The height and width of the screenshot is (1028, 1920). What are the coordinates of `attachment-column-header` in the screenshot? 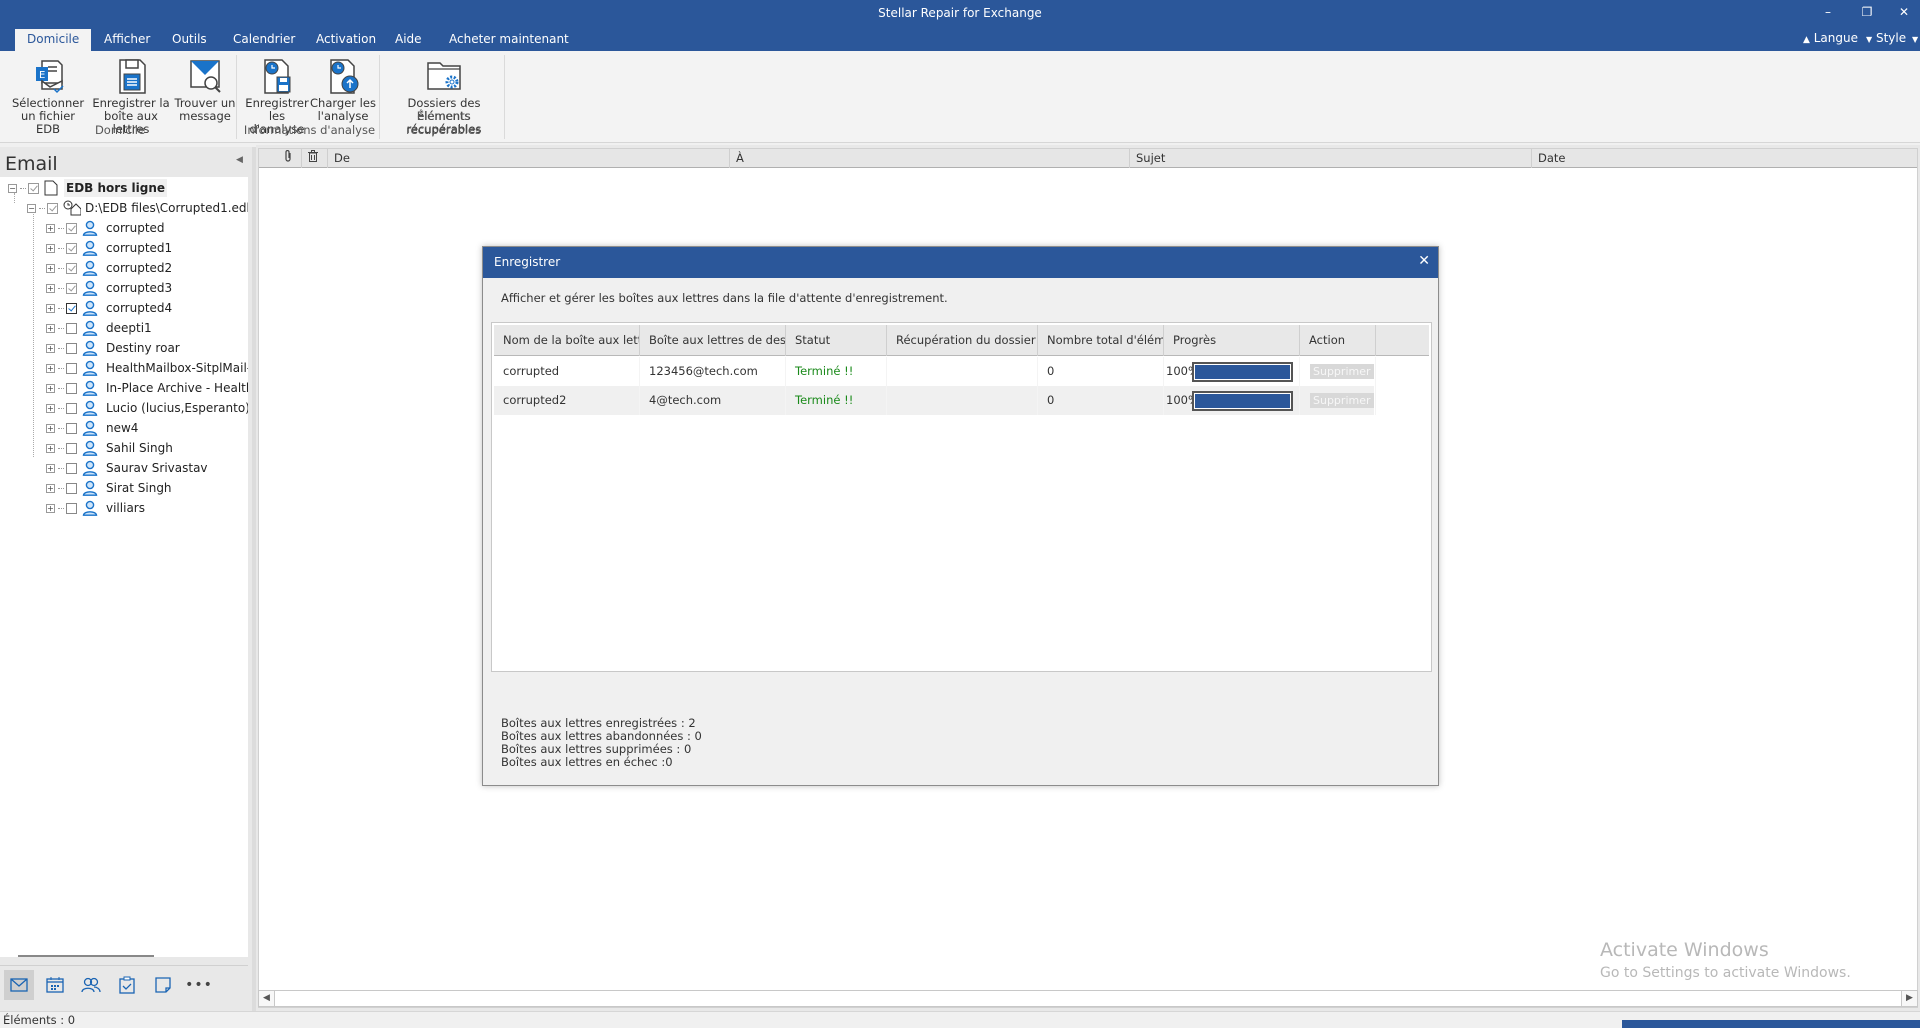 It's located at (289, 158).